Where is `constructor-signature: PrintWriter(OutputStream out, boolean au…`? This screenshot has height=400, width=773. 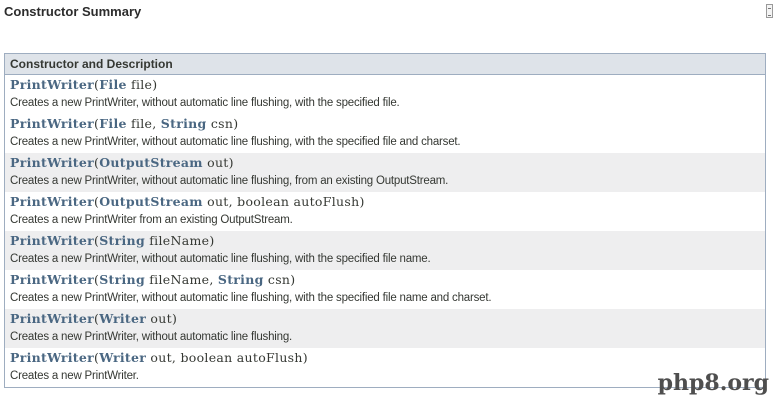
constructor-signature: PrintWriter(OutputStream out, boolean au… is located at coordinates (187, 201).